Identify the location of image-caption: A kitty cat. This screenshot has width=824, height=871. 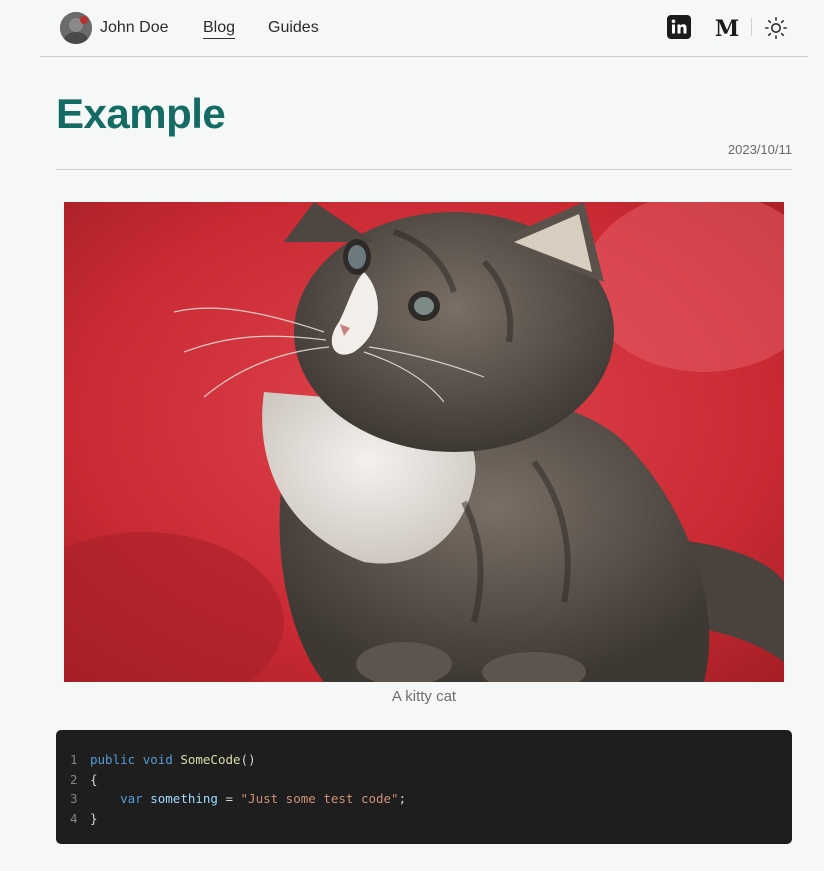
(424, 696).